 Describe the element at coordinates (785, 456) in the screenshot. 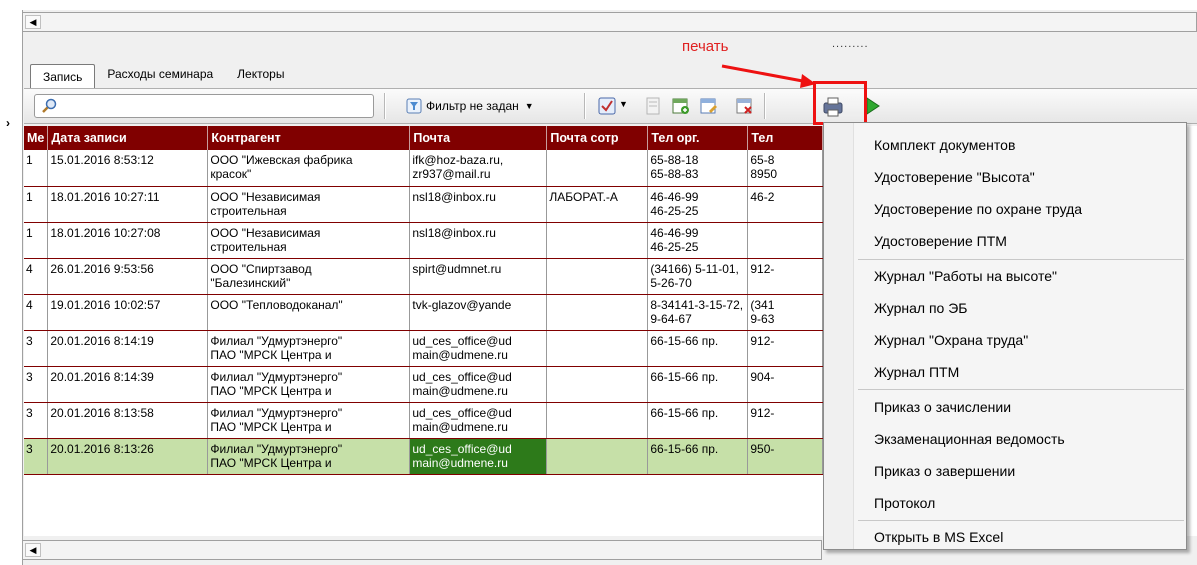

I see `table-cell: 950-` at that location.